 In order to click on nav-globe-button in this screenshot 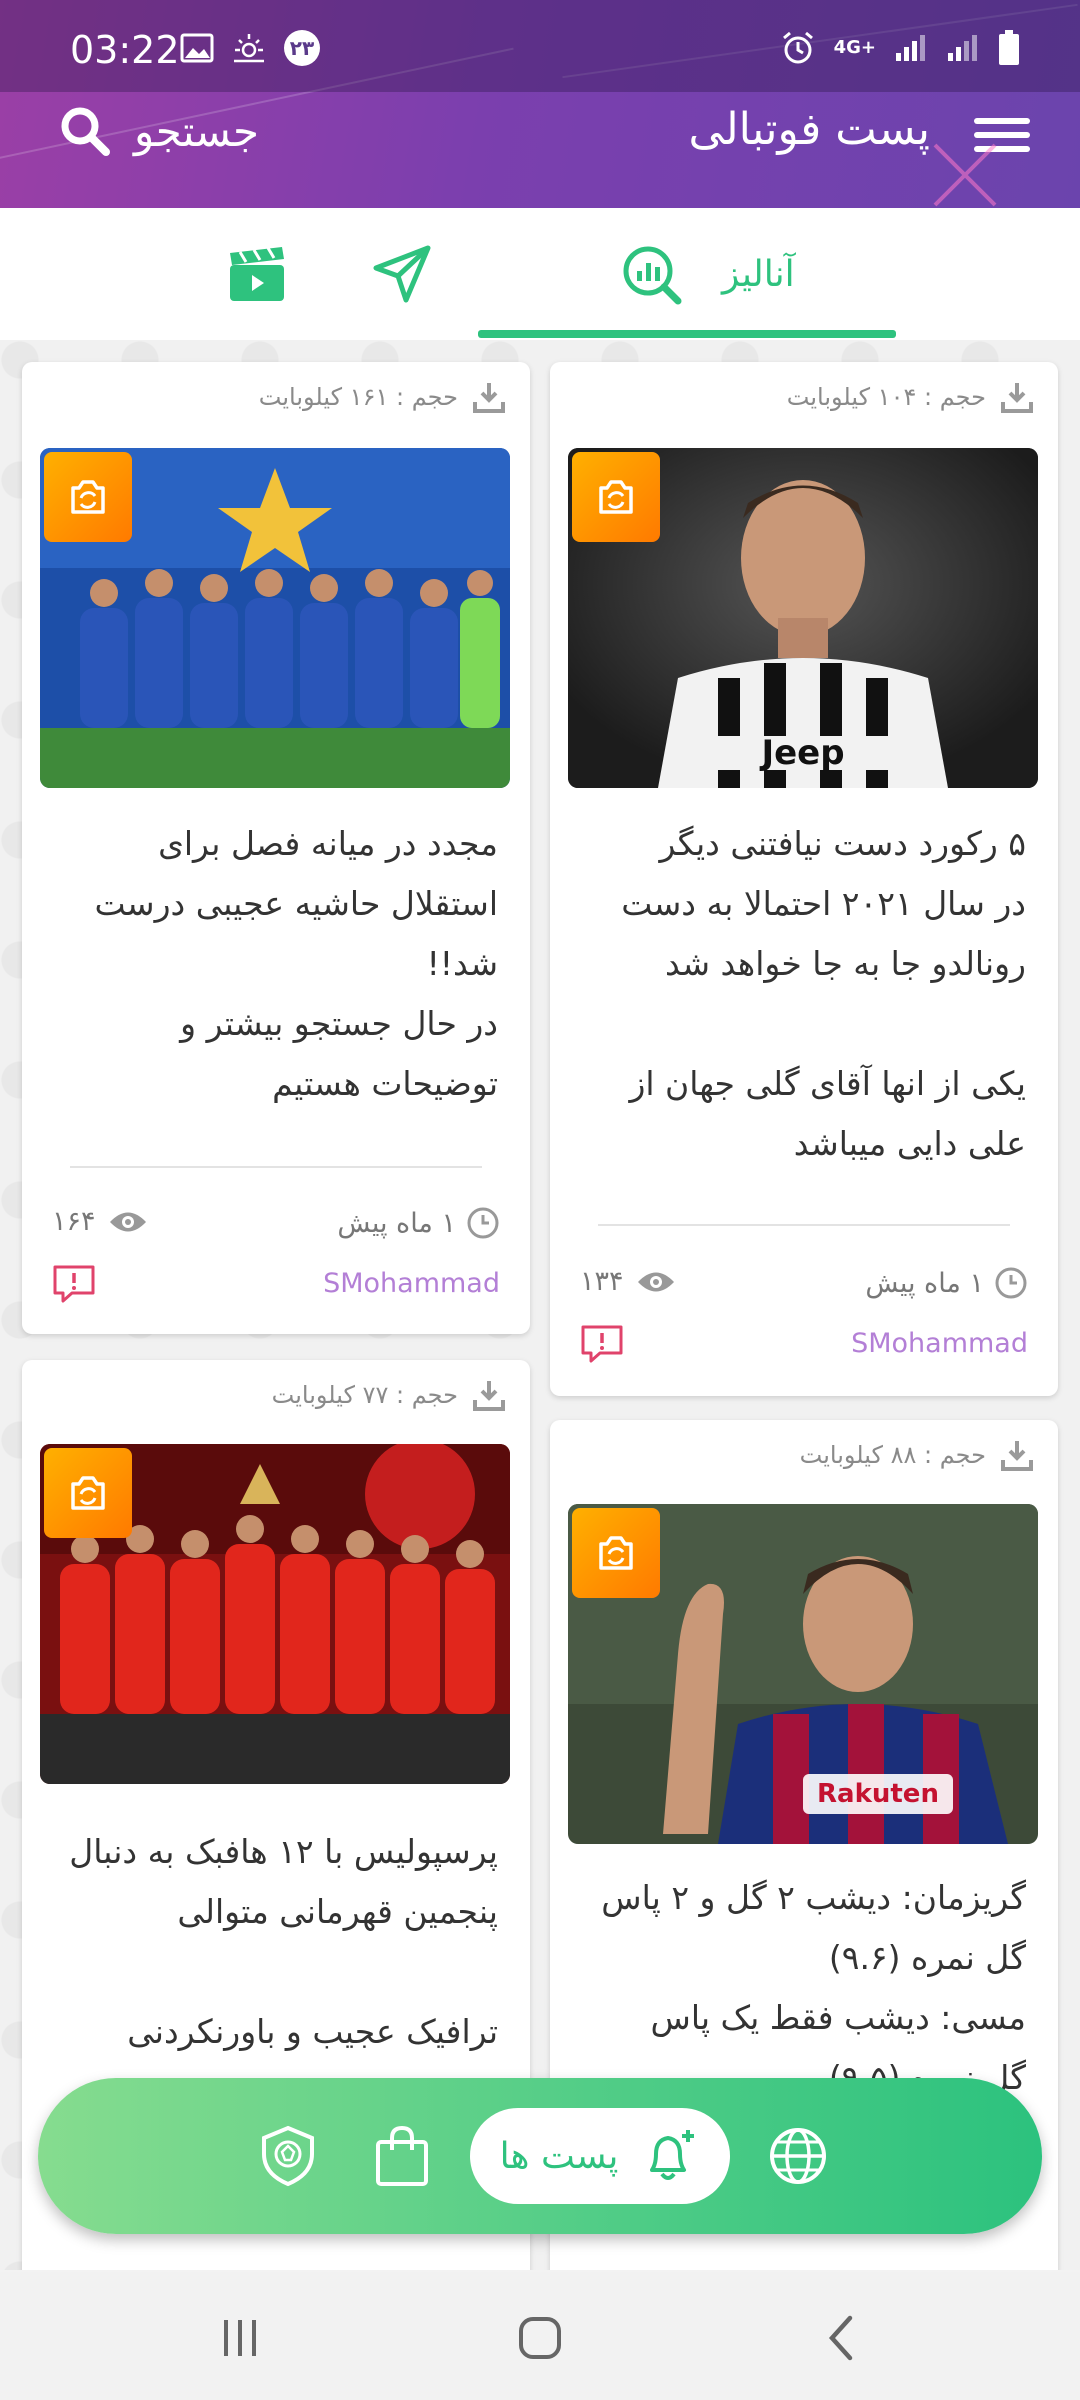, I will do `click(798, 2156)`.